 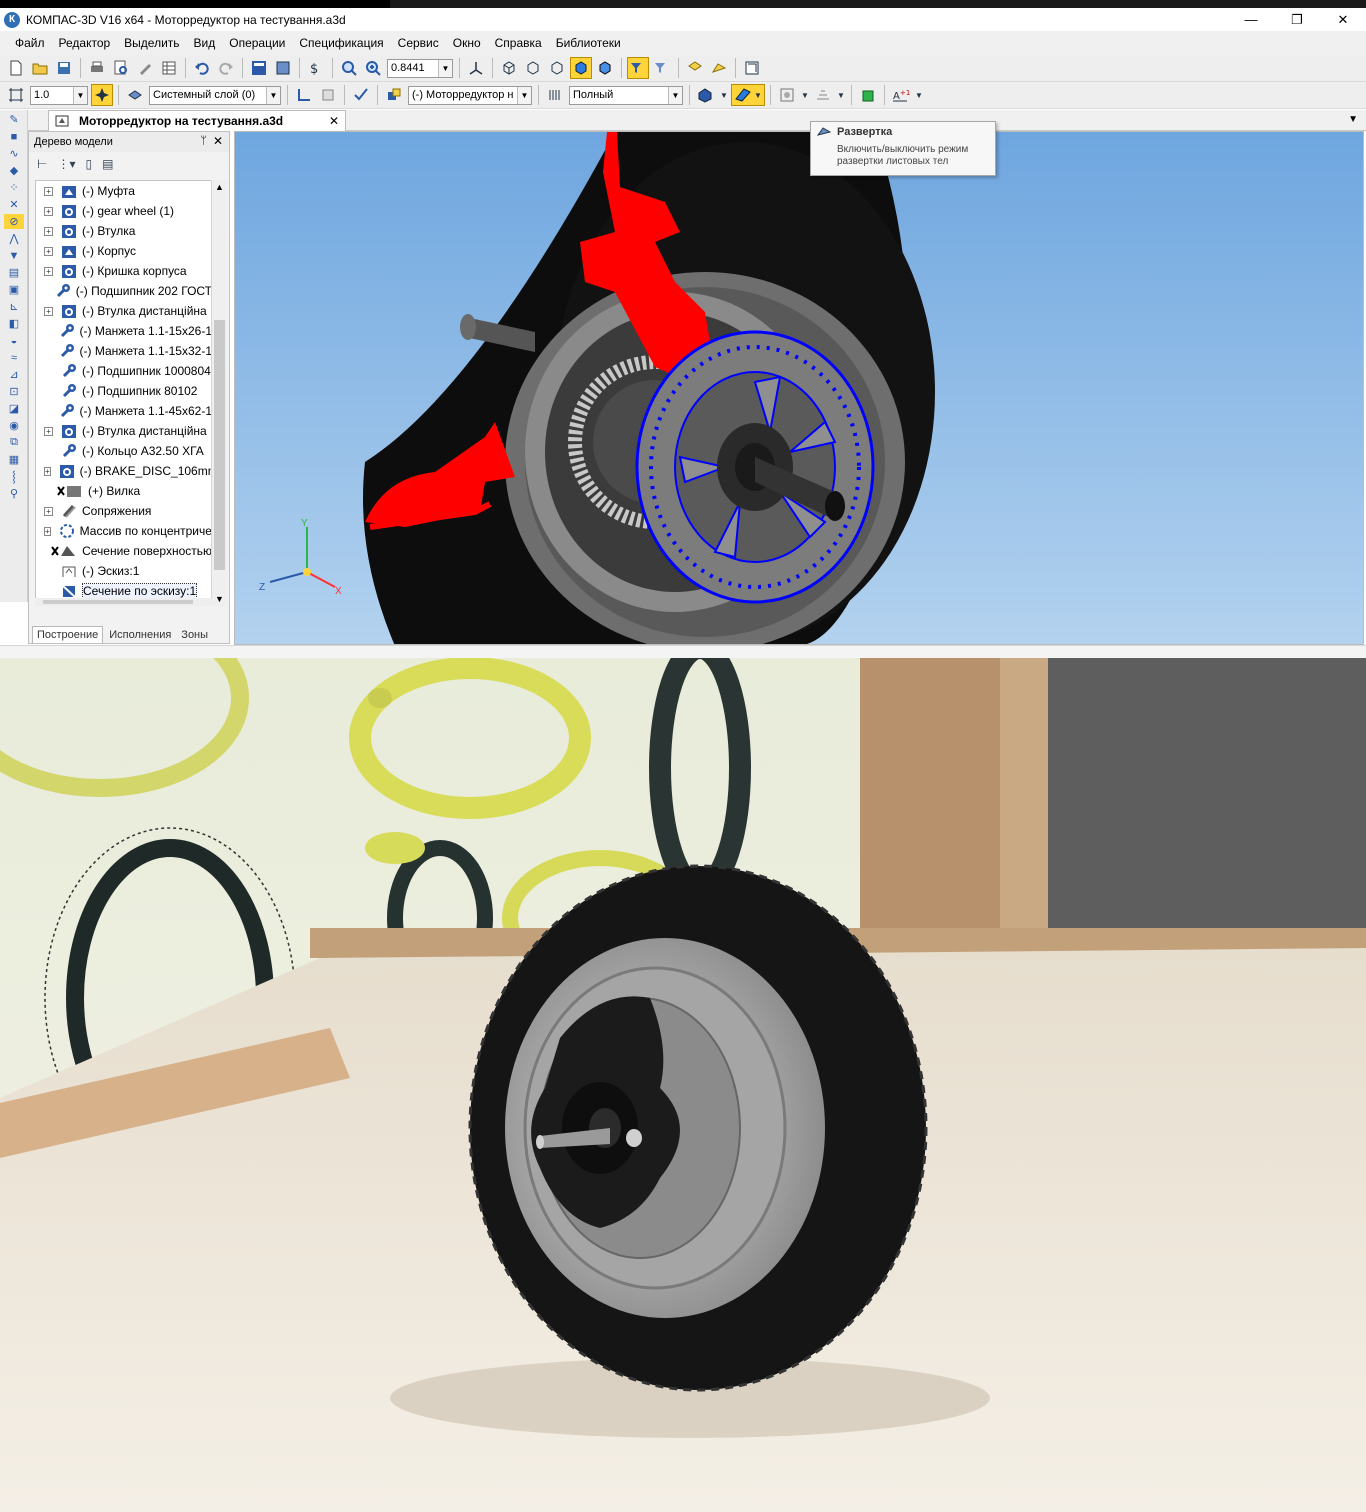 I want to click on tree-item: + (-) Кришка корпуса, so click(x=124, y=271).